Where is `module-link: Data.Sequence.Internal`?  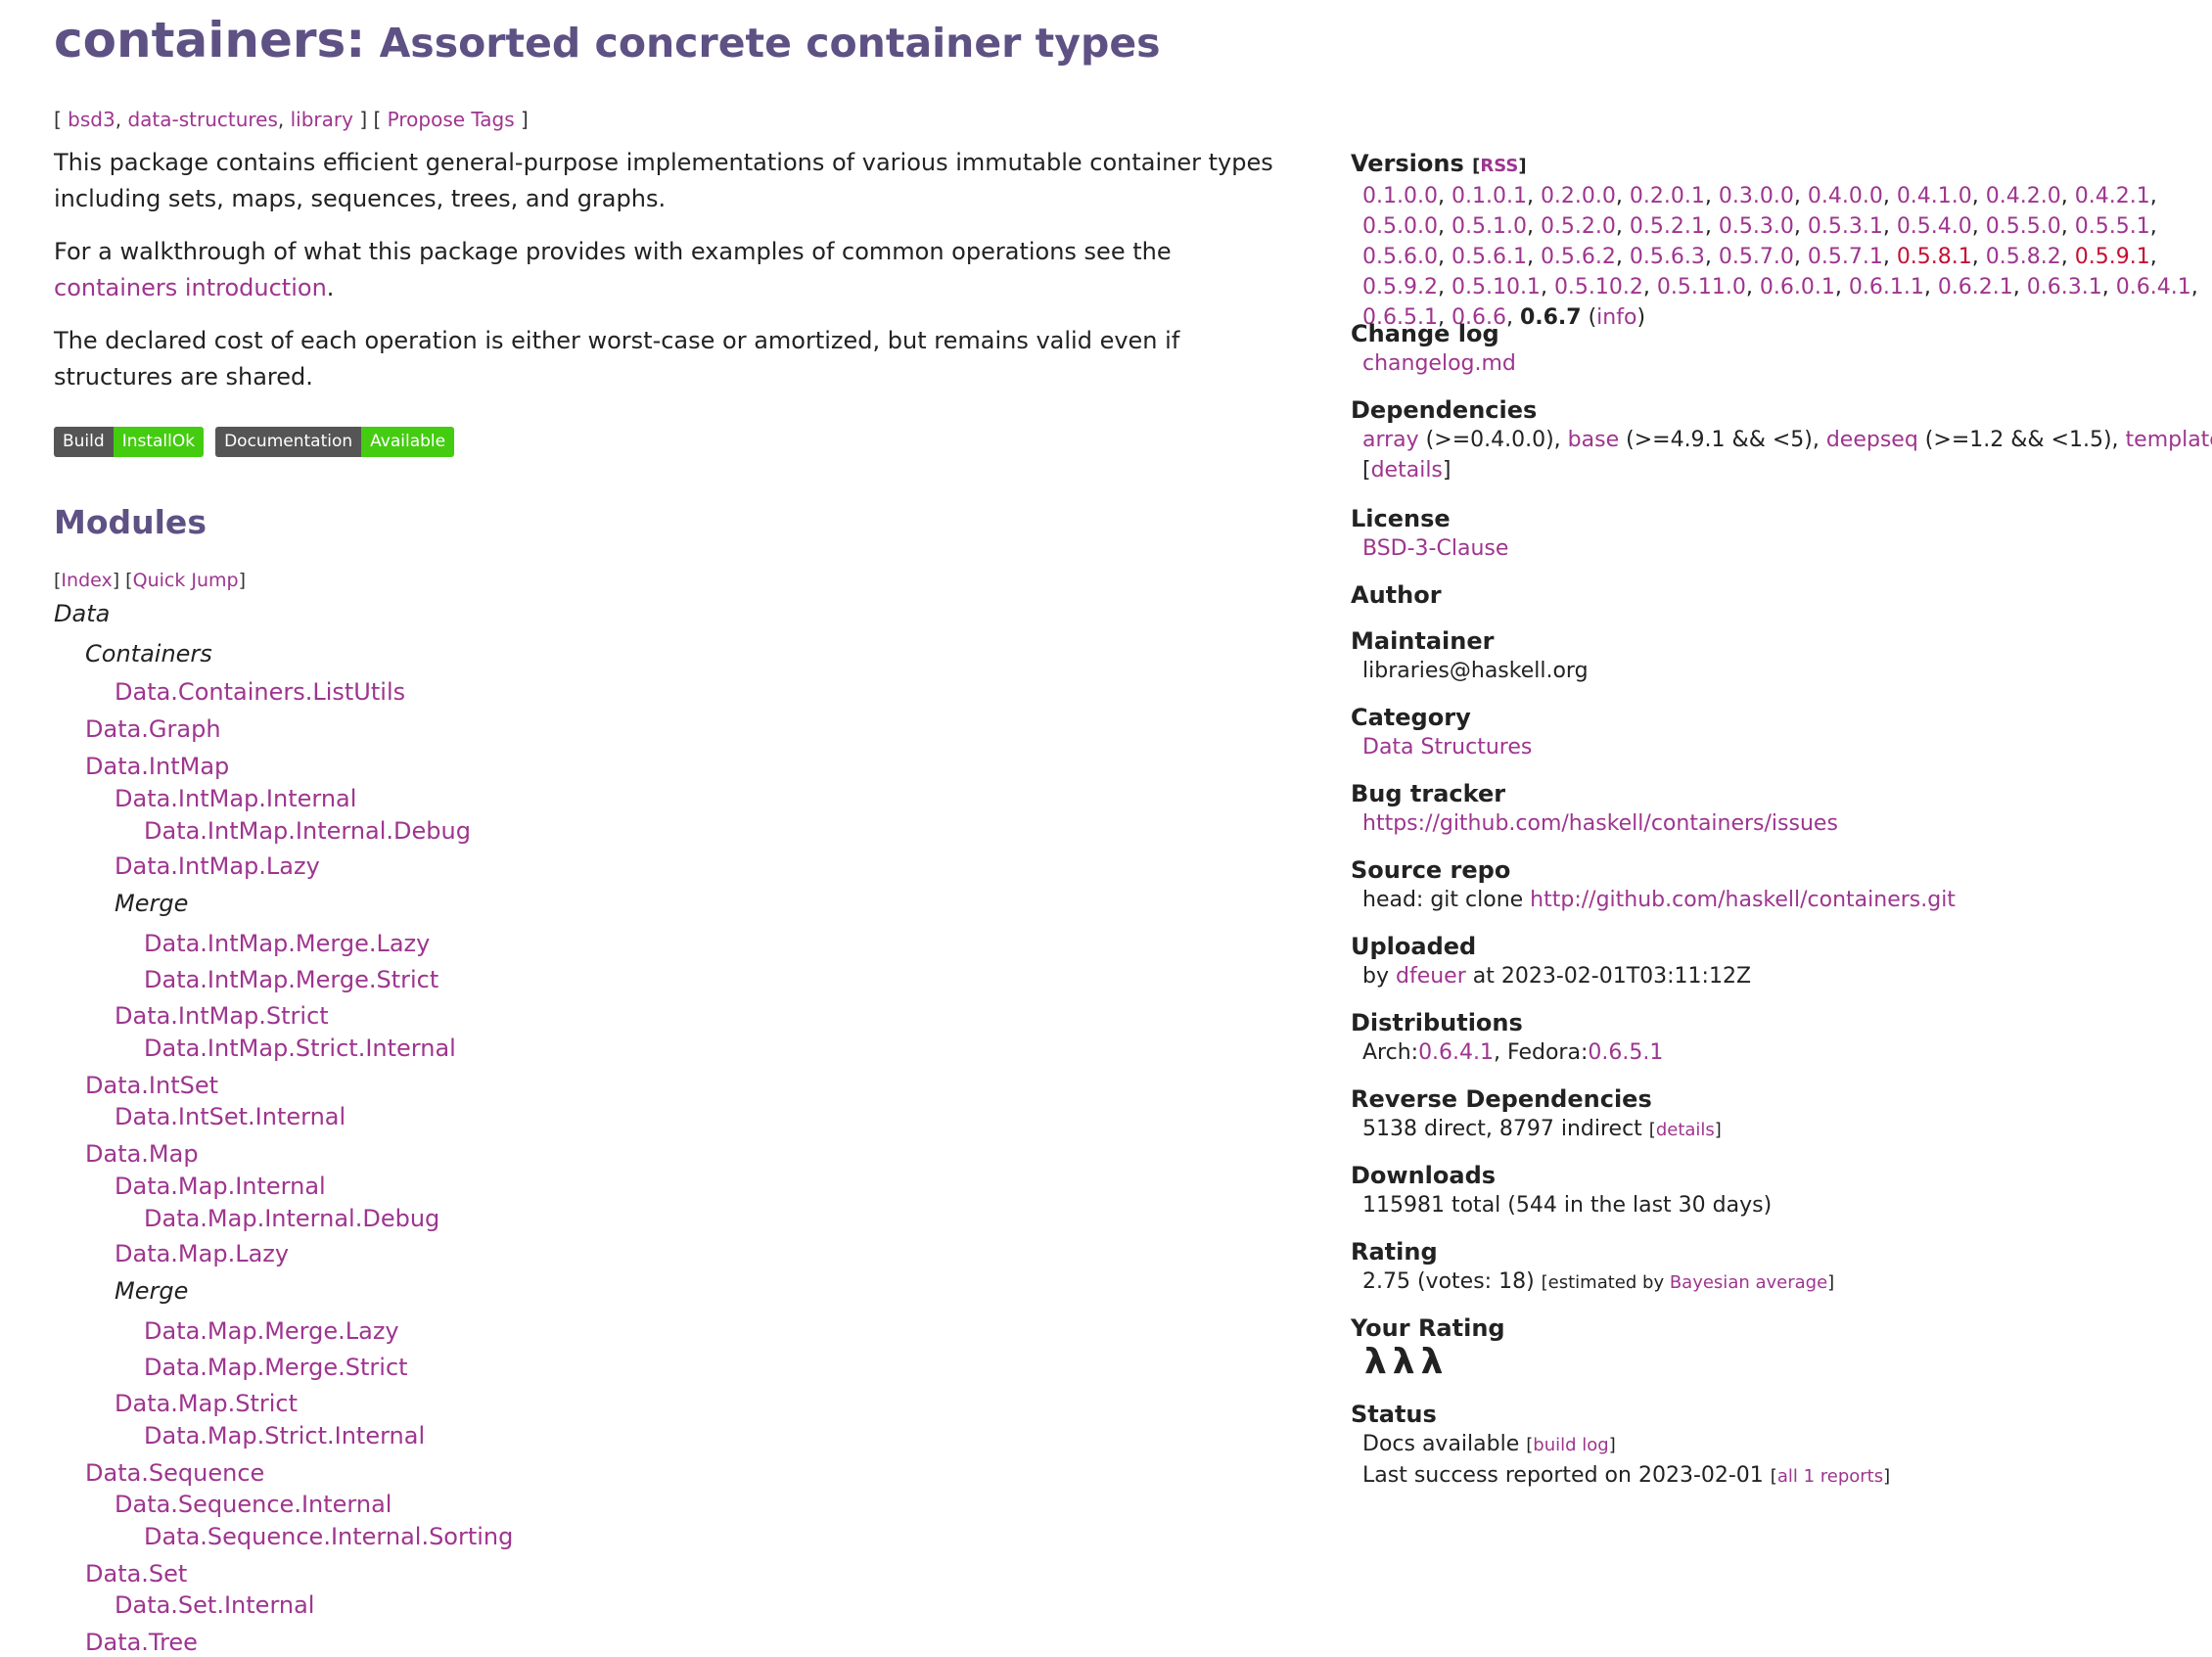
module-link: Data.Sequence.Internal is located at coordinates (253, 1505).